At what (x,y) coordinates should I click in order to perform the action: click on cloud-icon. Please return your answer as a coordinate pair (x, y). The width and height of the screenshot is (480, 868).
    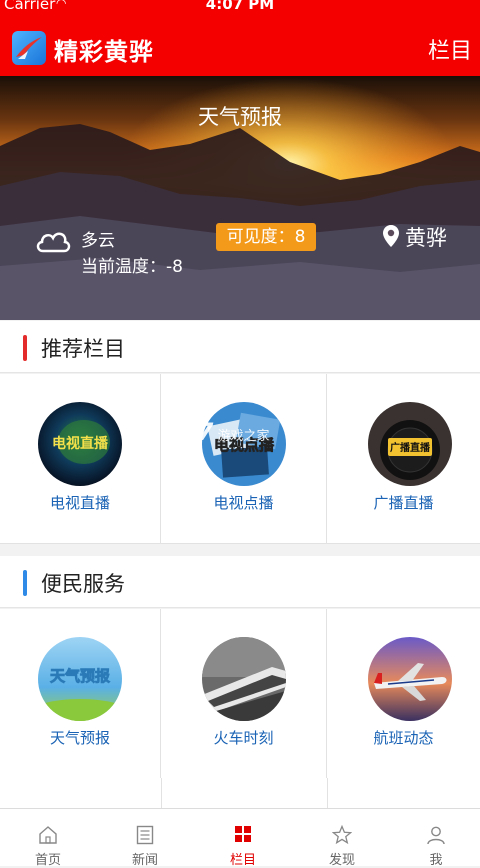
    Looking at the image, I should click on (53, 242).